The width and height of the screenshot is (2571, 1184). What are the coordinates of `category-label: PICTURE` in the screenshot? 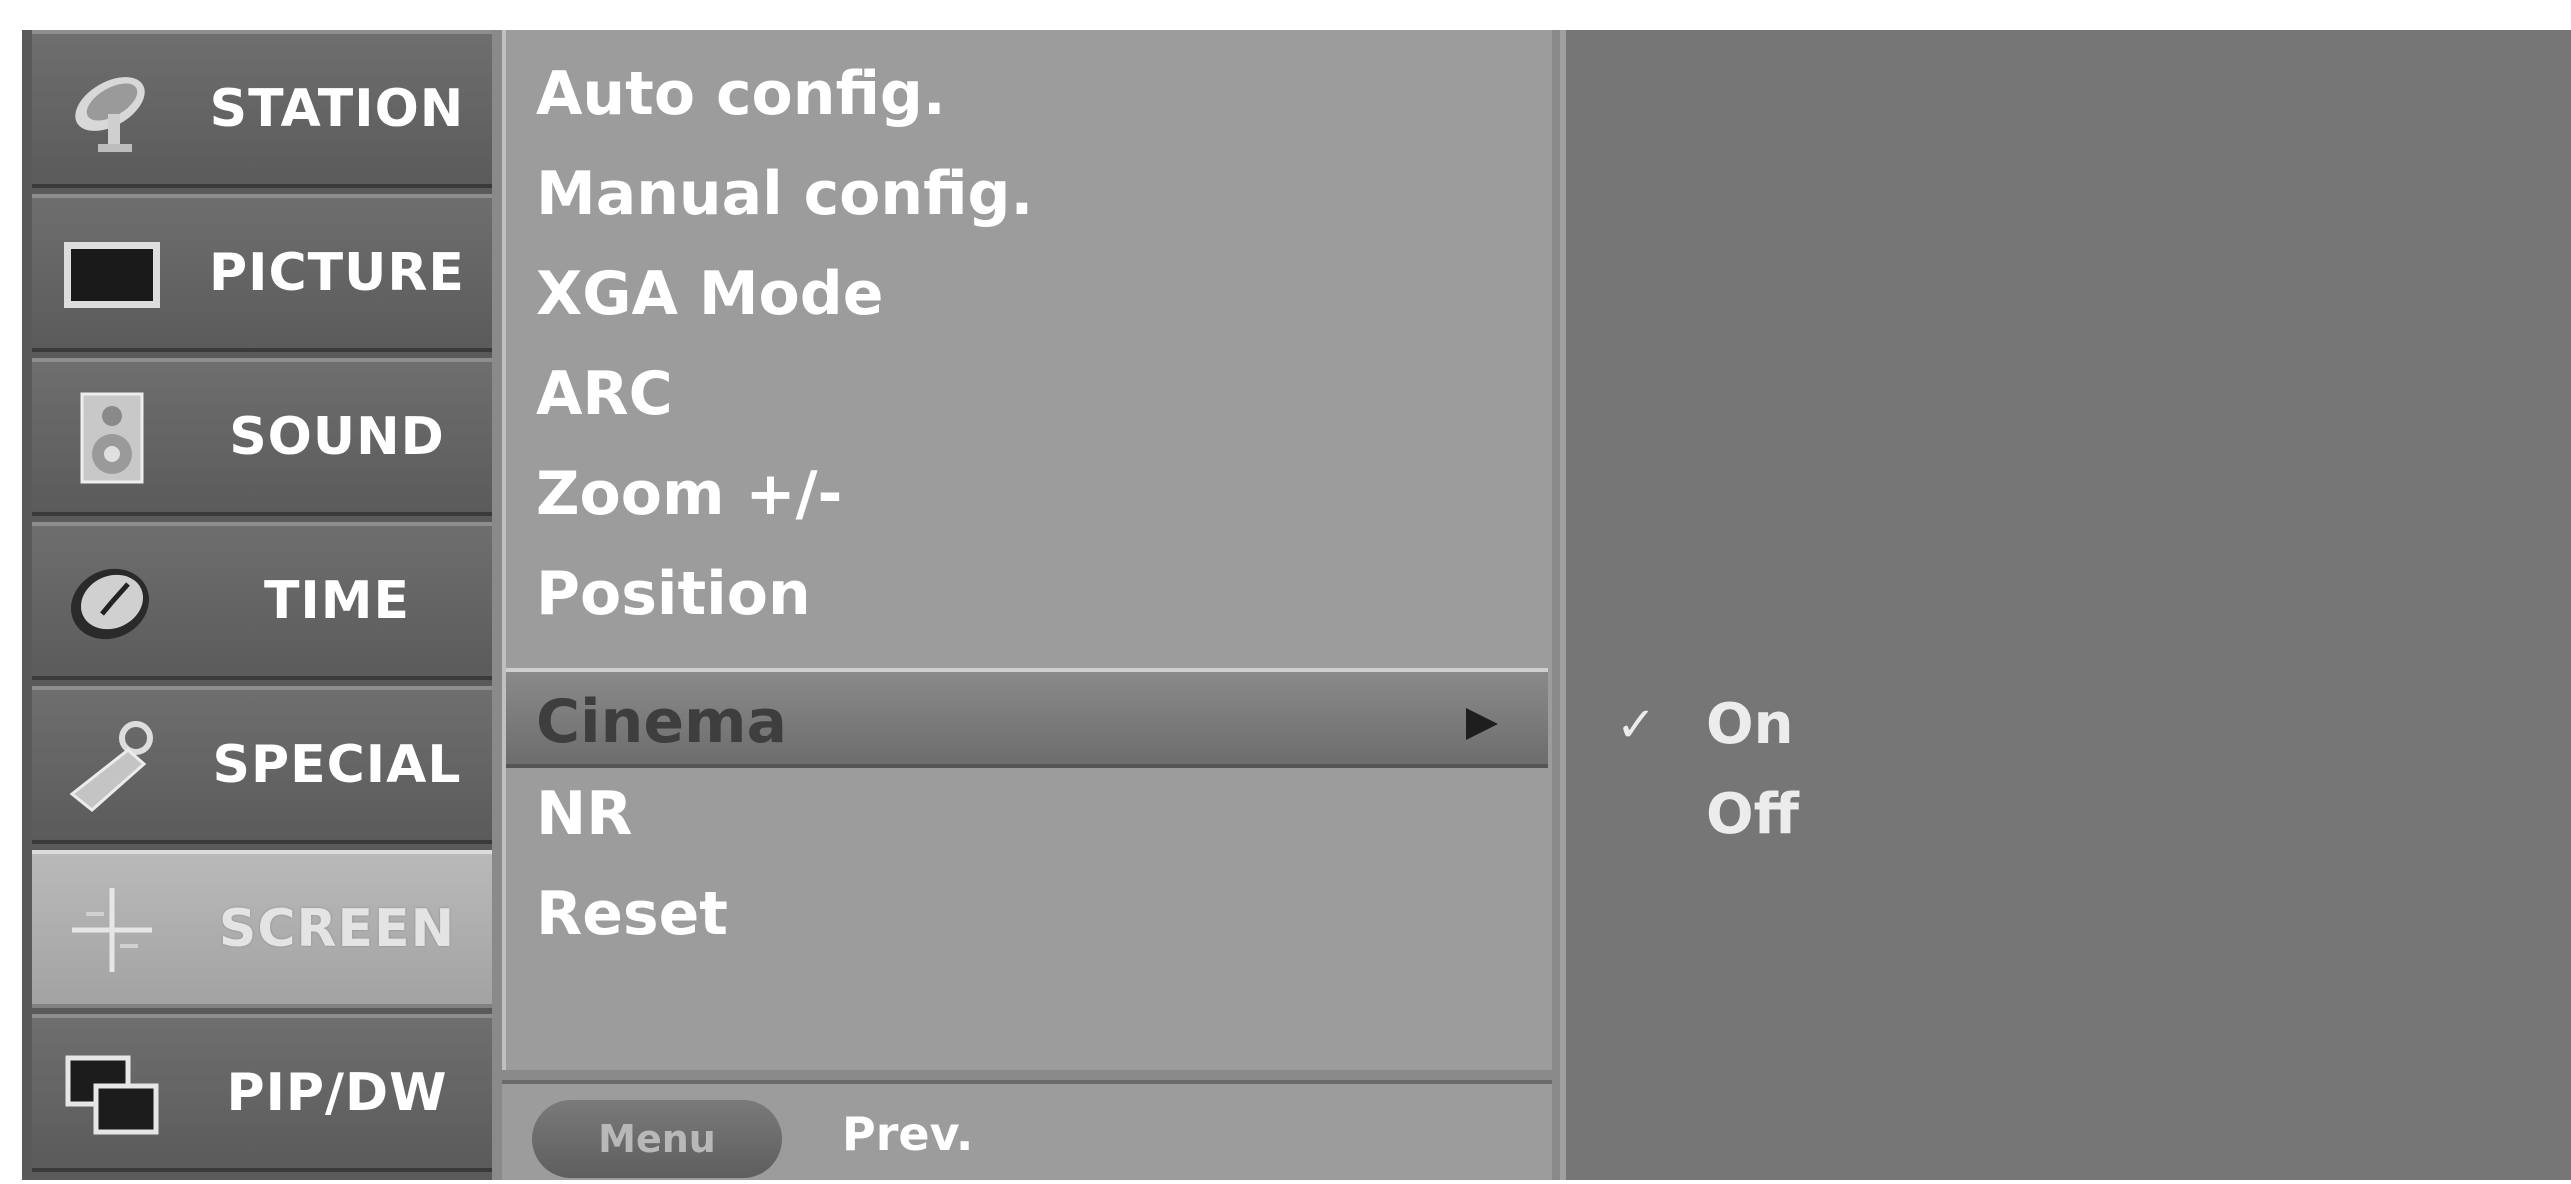 It's located at (337, 273).